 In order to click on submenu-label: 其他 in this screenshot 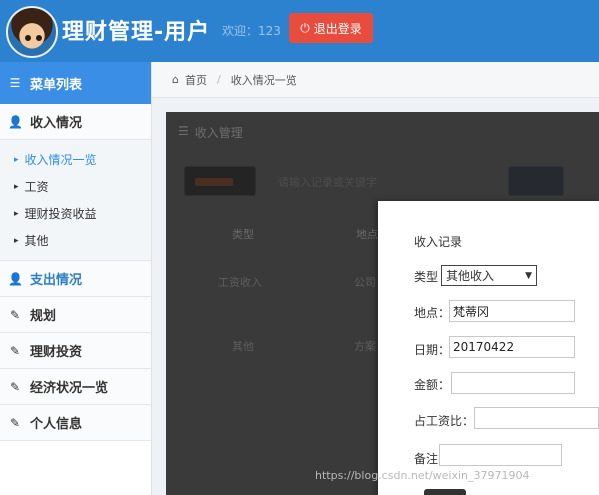, I will do `click(36, 241)`.